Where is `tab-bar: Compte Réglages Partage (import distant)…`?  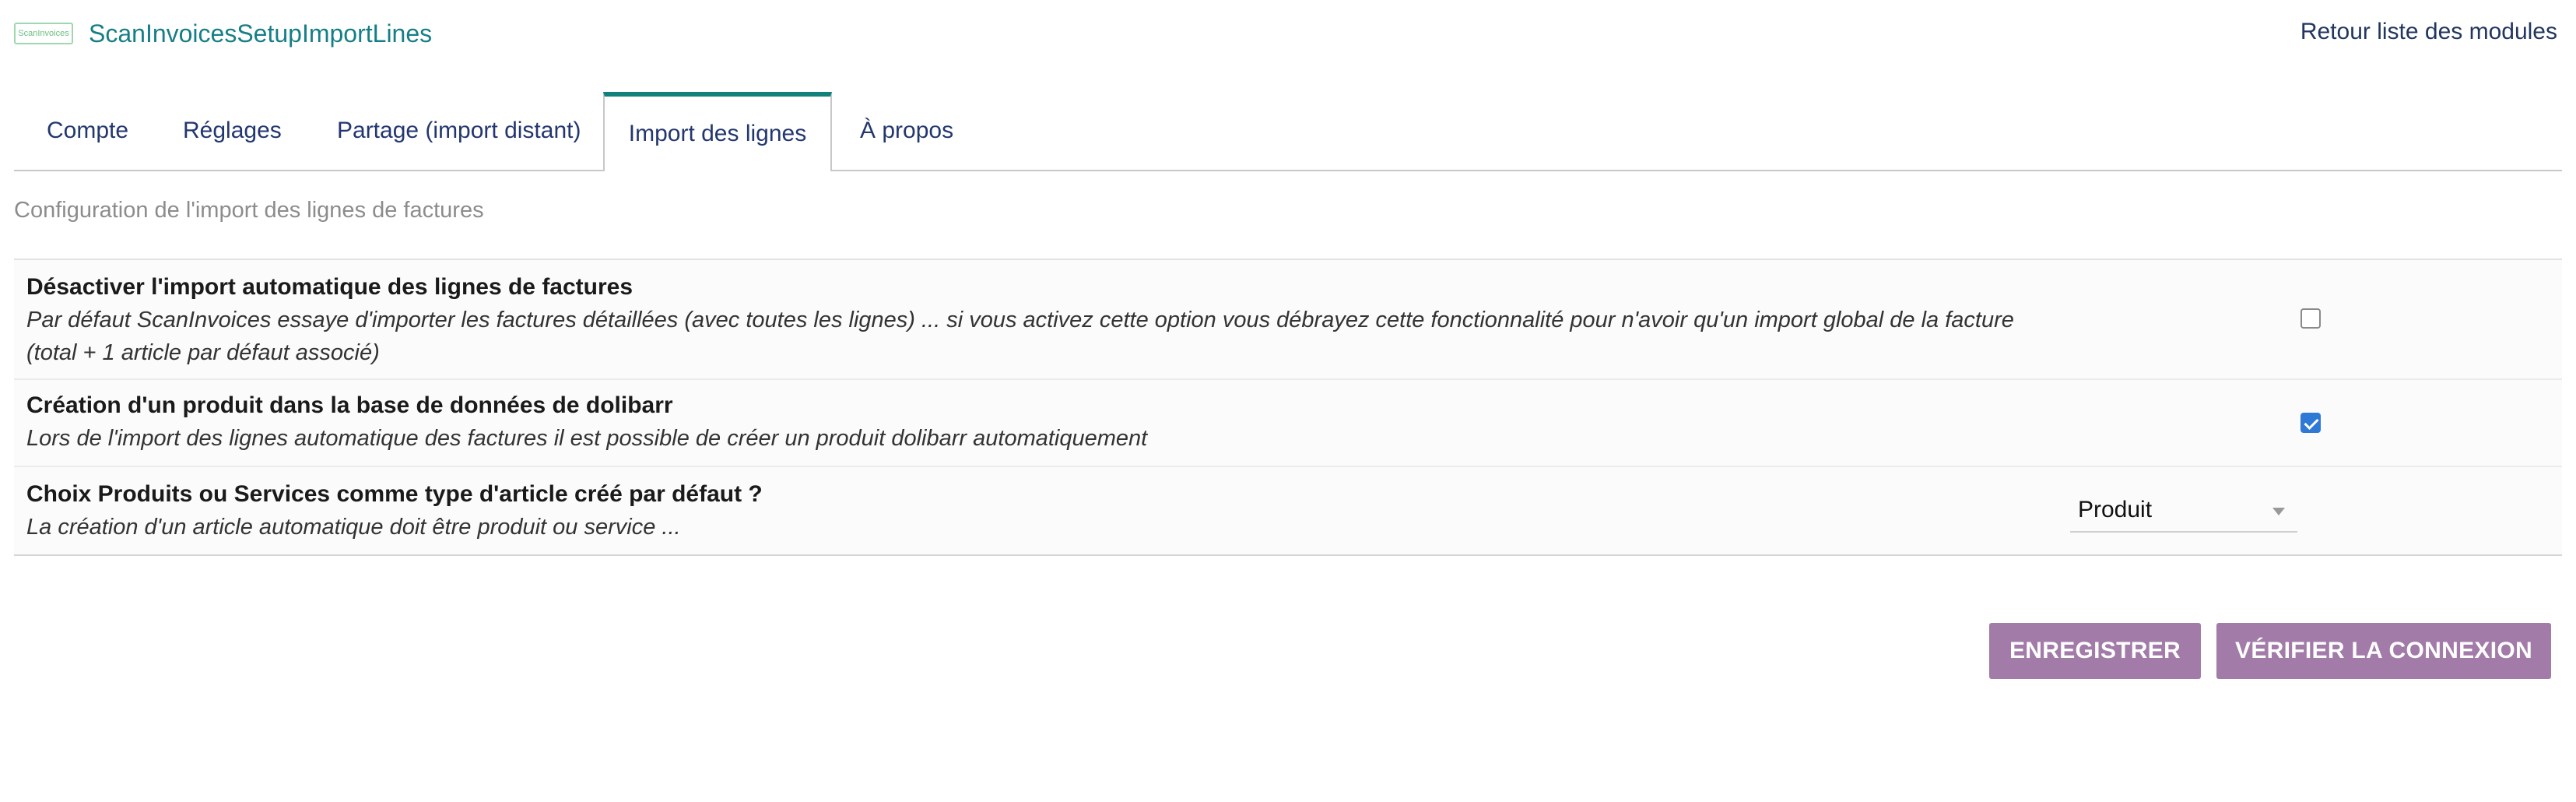 tab-bar: Compte Réglages Partage (import distant)… is located at coordinates (1288, 131).